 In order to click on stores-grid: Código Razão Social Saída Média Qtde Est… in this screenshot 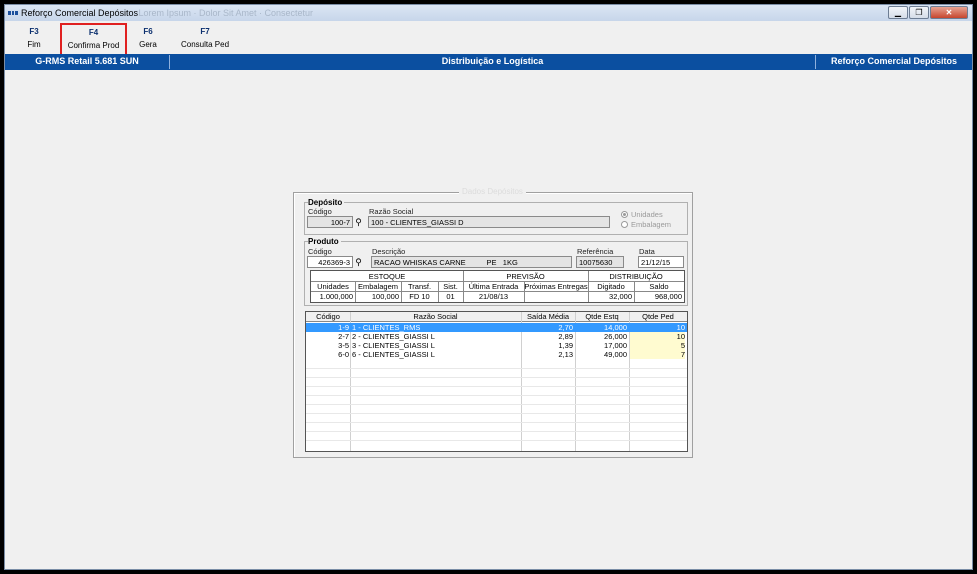, I will do `click(496, 381)`.